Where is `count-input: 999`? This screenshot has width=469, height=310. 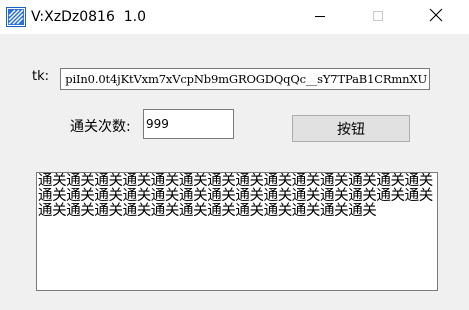
count-input: 999 is located at coordinates (188, 124).